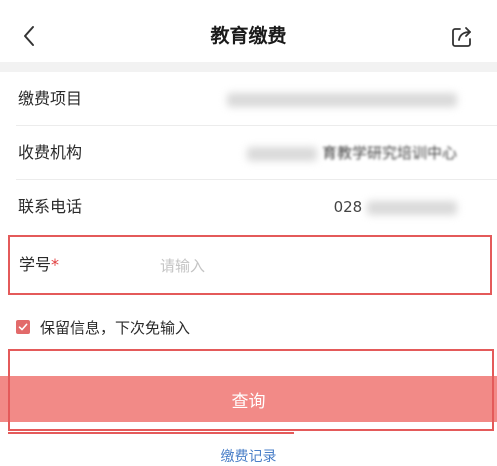  What do you see at coordinates (23, 327) in the screenshot?
I see `checkbox-checked-icon` at bounding box center [23, 327].